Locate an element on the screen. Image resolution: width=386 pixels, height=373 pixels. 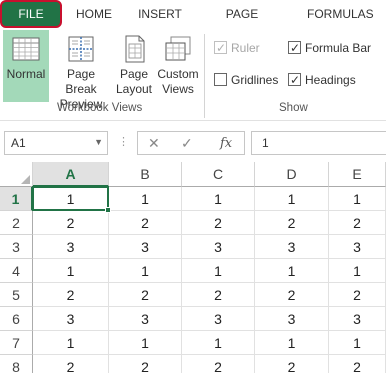
custom-views-label-2: Views is located at coordinates (178, 89).